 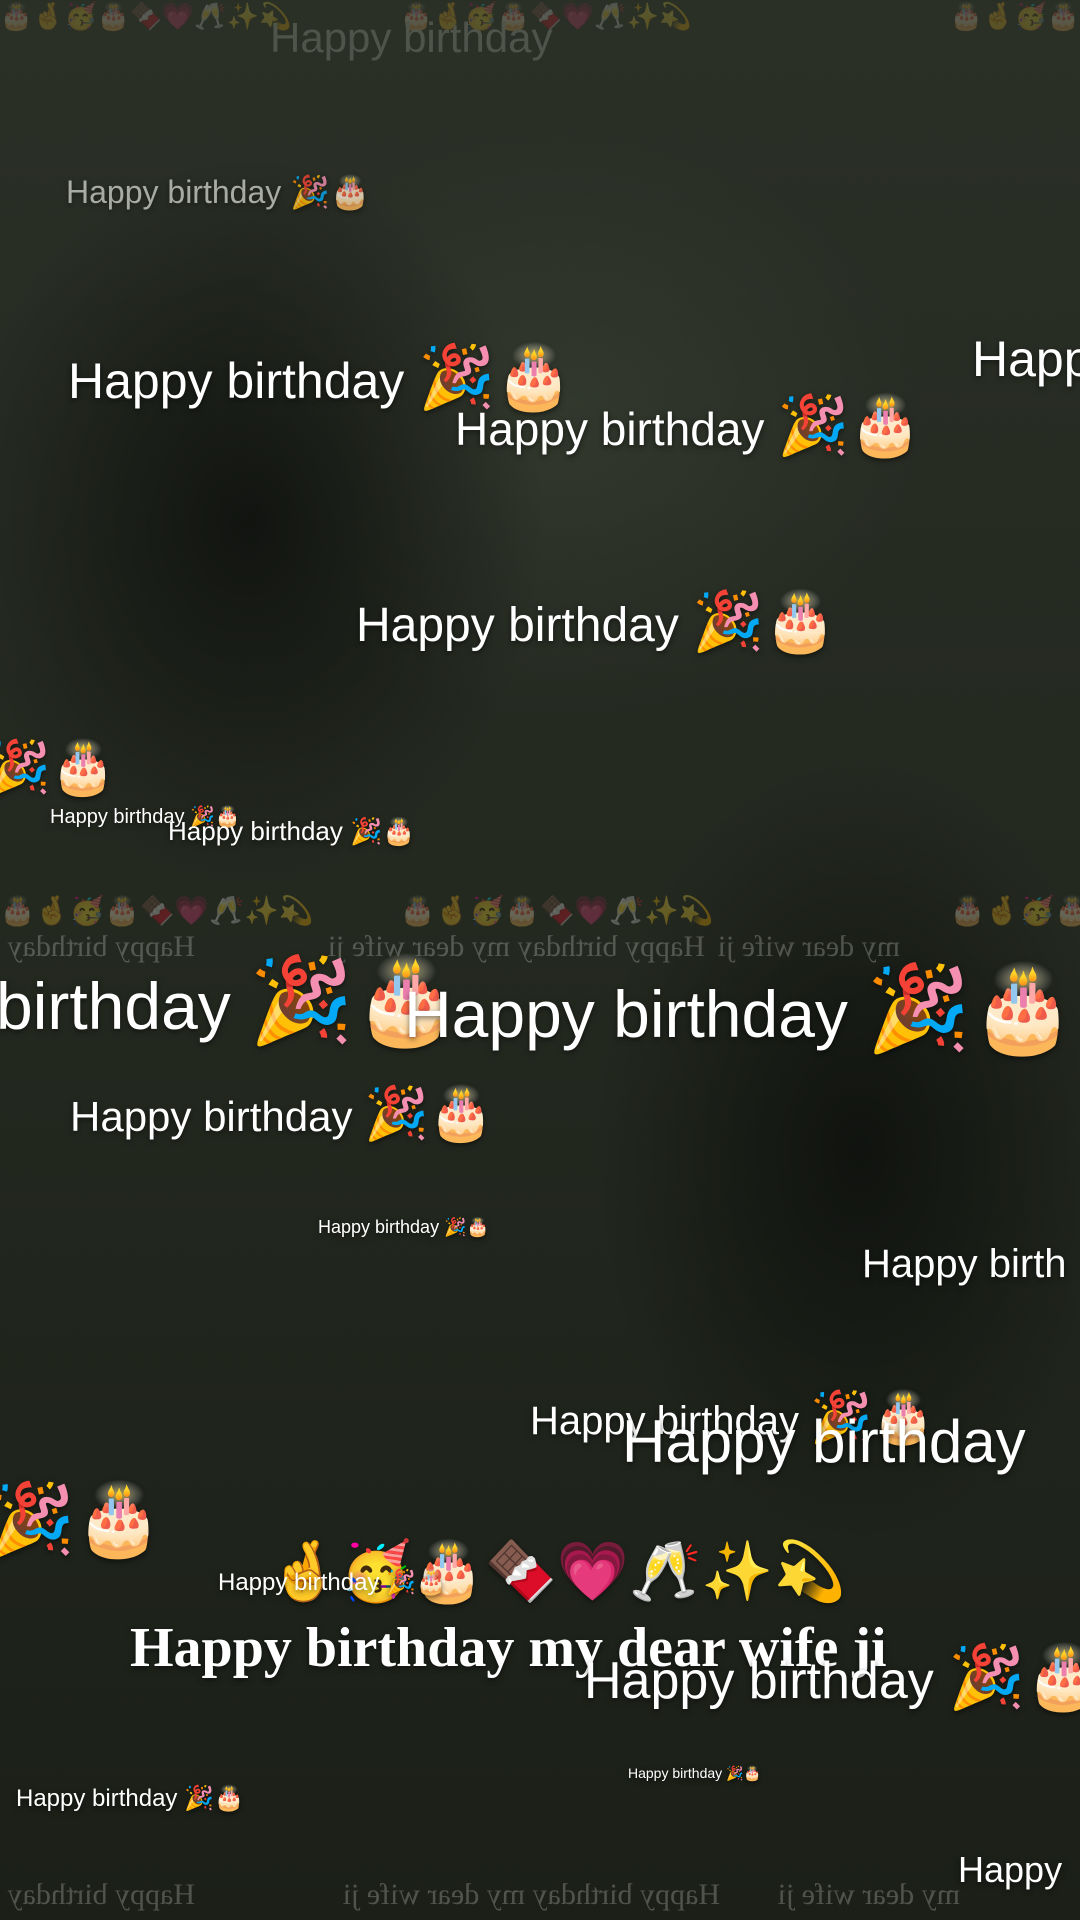 I want to click on floating-greeting-13: Happy birthday 🎉🎂, so click(x=130, y=1798).